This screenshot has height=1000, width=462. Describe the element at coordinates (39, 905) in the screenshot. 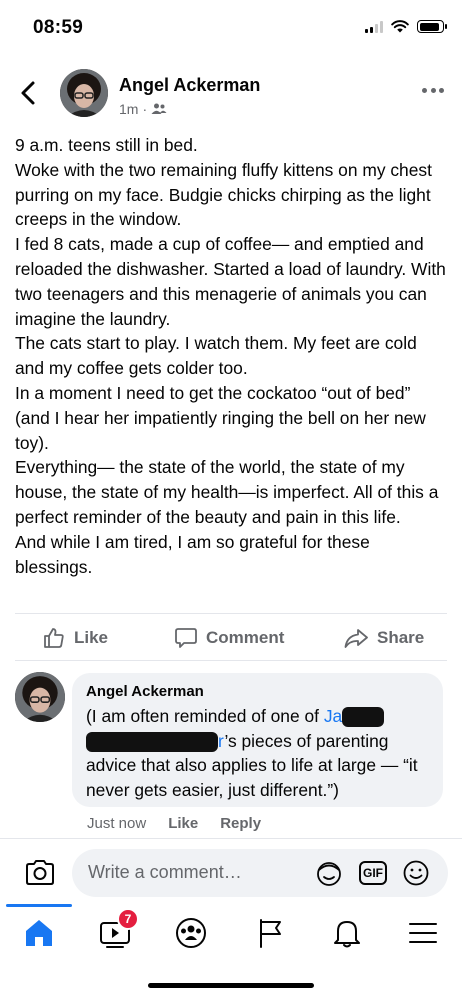

I see `active-tab-indicator` at that location.